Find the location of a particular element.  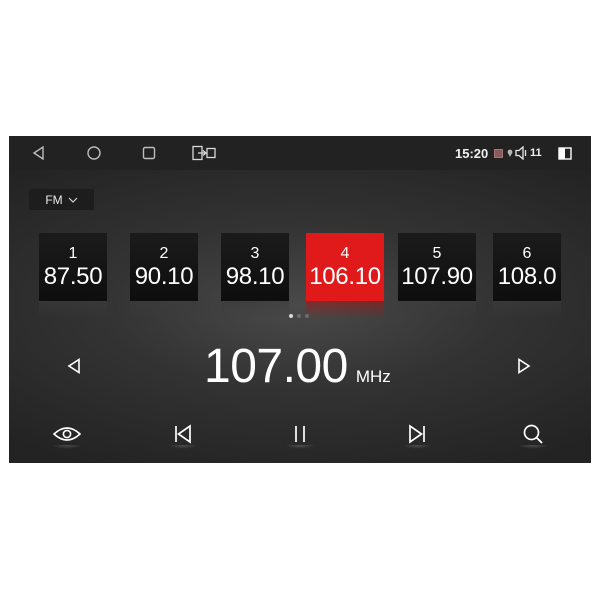

skip-previous-icon is located at coordinates (183, 434).